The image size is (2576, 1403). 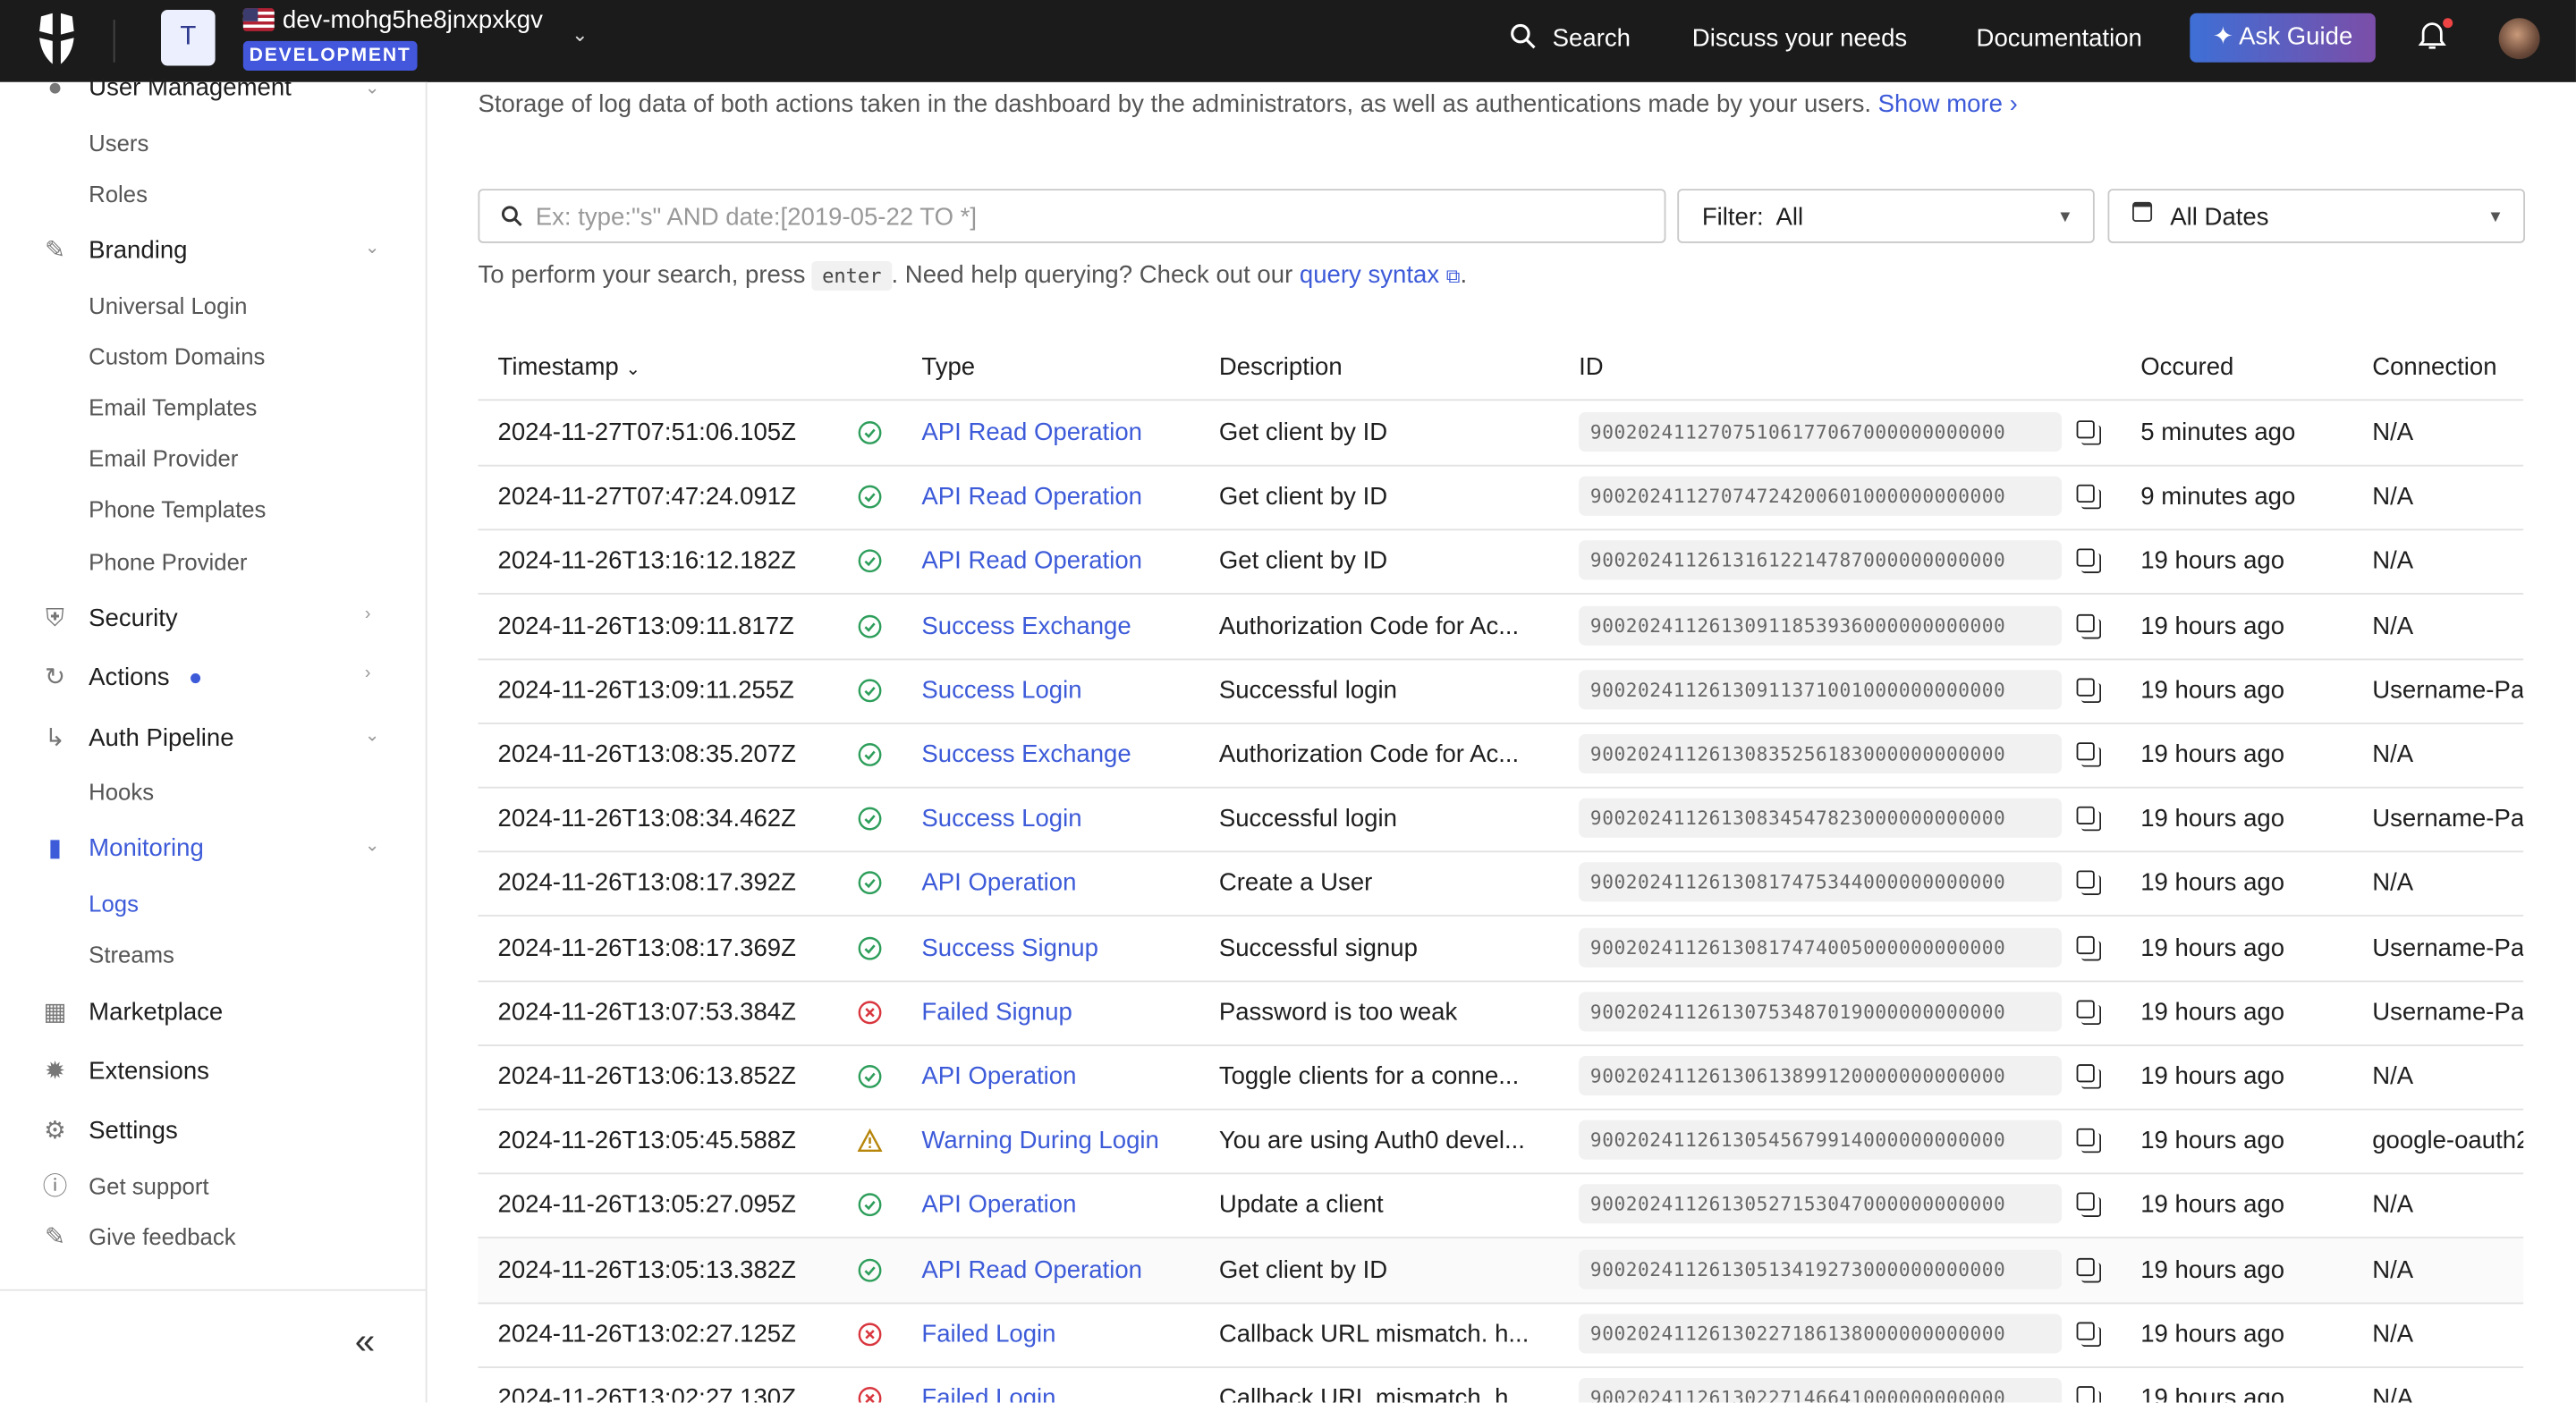 I want to click on sidebar-item-roles: Roles, so click(x=118, y=194).